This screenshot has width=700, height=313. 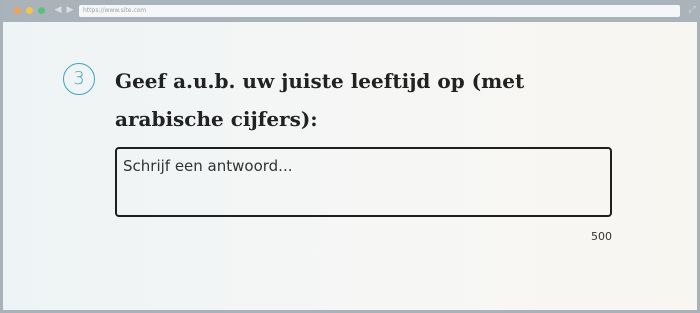 I want to click on back-arrow-icon: ◀, so click(x=58, y=10).